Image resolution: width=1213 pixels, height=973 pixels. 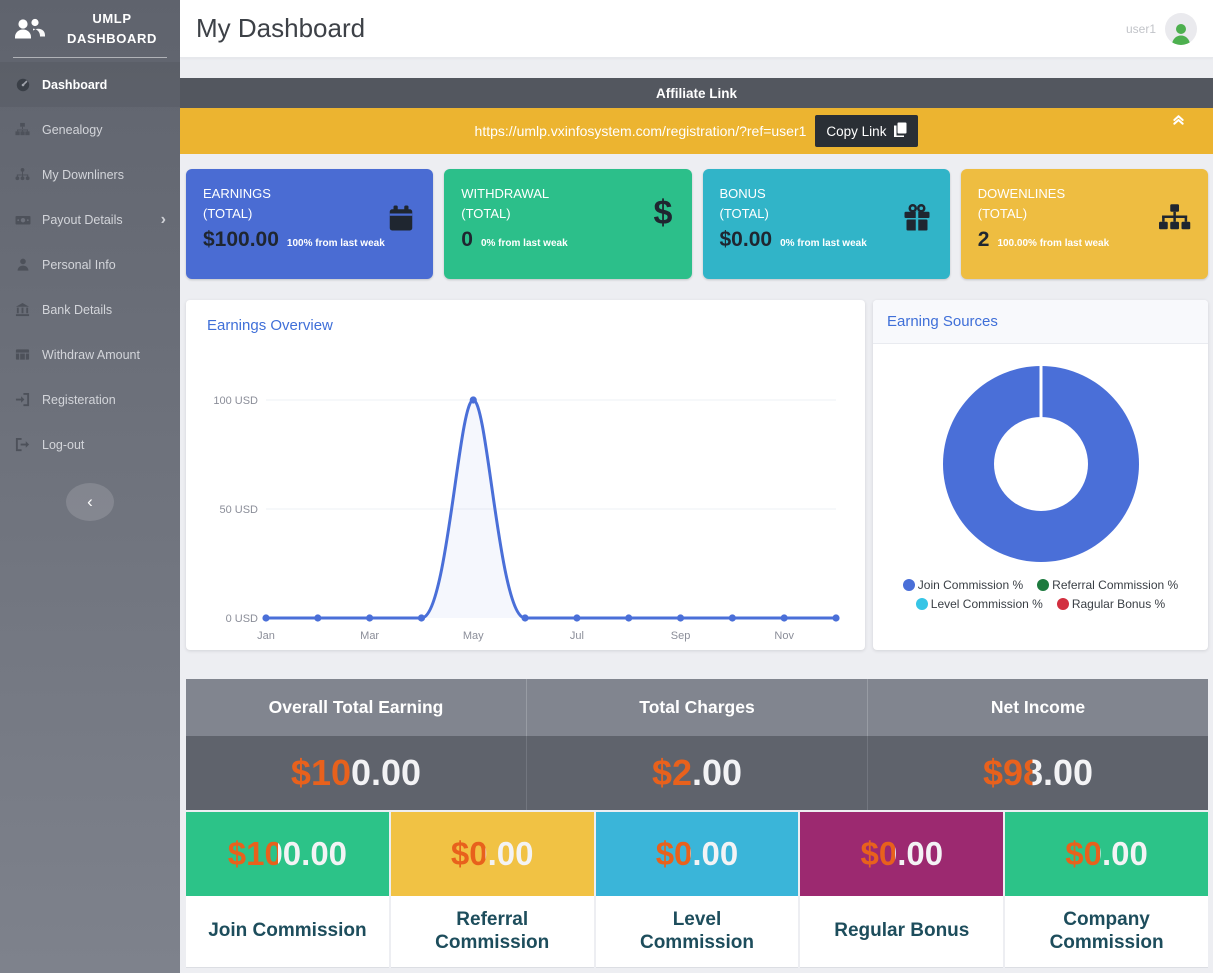 What do you see at coordinates (369, 636) in the screenshot?
I see `svg-text: Mar` at bounding box center [369, 636].